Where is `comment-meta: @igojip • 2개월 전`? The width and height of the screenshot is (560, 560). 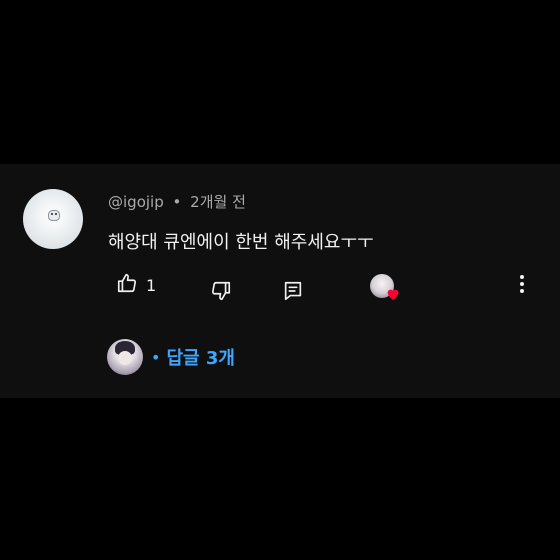 comment-meta: @igojip • 2개월 전 is located at coordinates (177, 201).